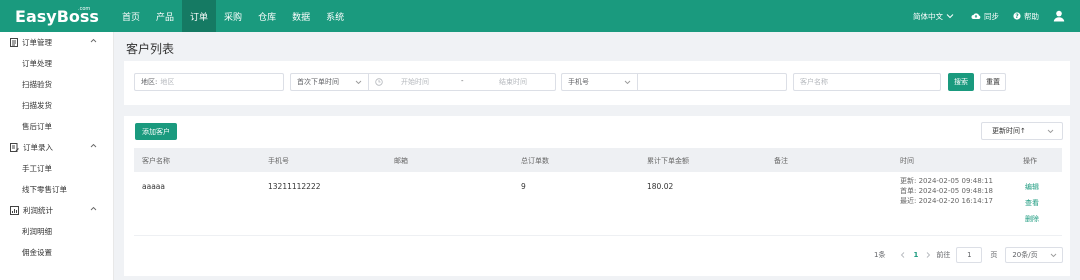  Describe the element at coordinates (1032, 219) in the screenshot. I see `delete-link: 删除` at that location.